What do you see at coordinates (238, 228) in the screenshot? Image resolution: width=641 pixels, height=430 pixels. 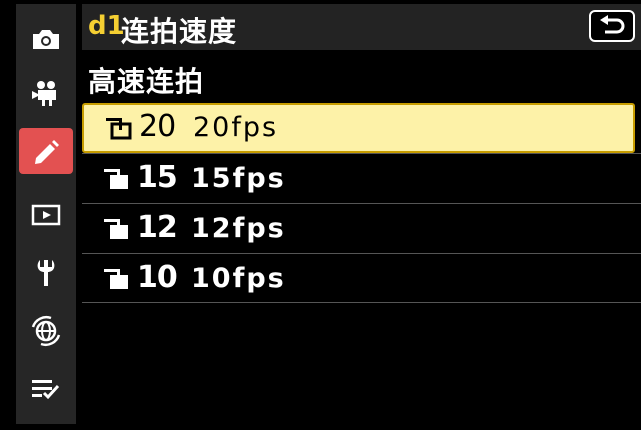 I see `option-label: 12fps` at bounding box center [238, 228].